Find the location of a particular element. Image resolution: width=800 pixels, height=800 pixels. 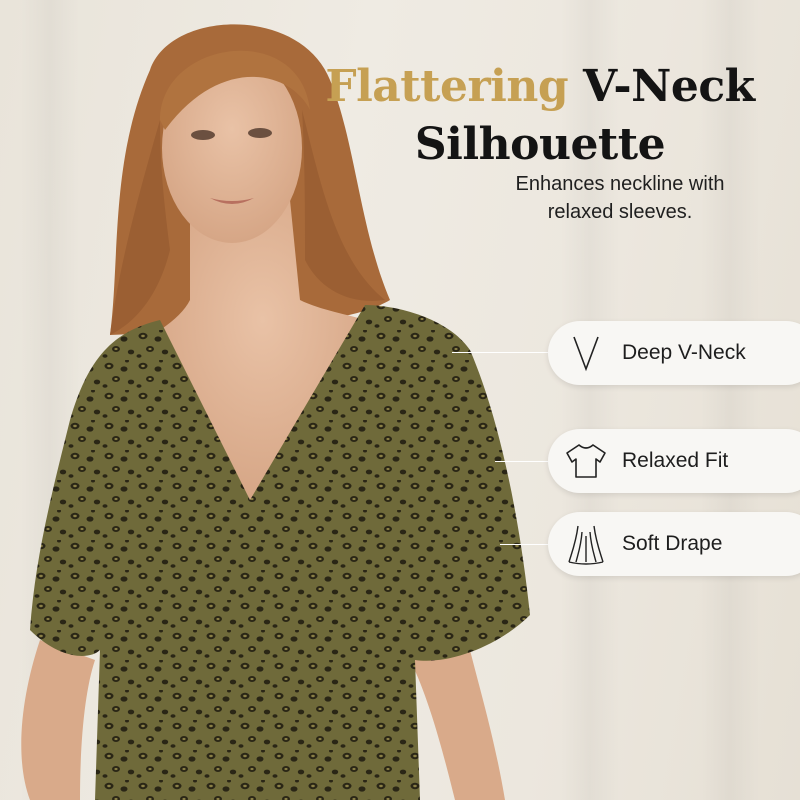

t-shirt-icon is located at coordinates (586, 461).